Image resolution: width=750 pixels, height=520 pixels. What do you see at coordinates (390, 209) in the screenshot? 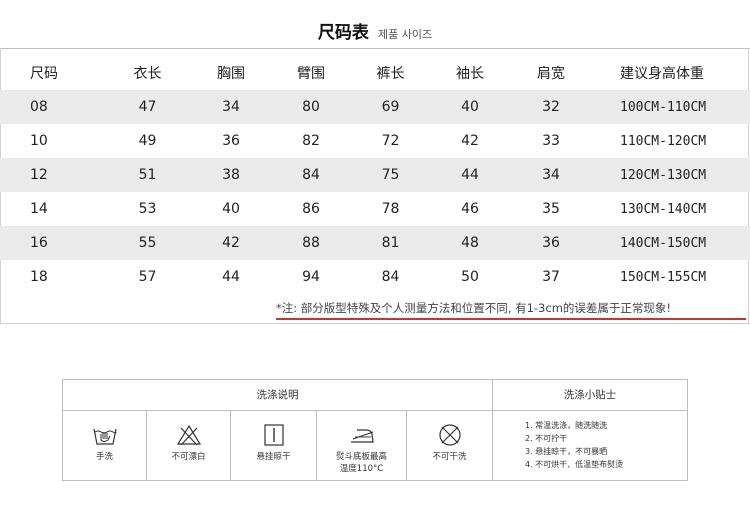
I see `table-cell: 78` at bounding box center [390, 209].